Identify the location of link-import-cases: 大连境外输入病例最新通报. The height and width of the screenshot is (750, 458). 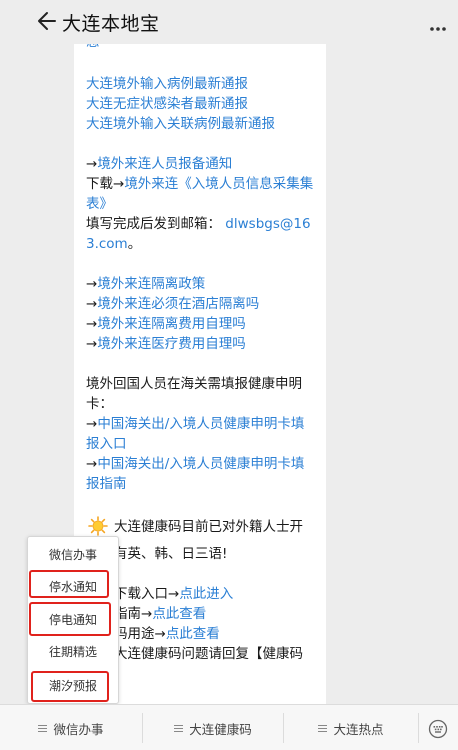
(167, 84).